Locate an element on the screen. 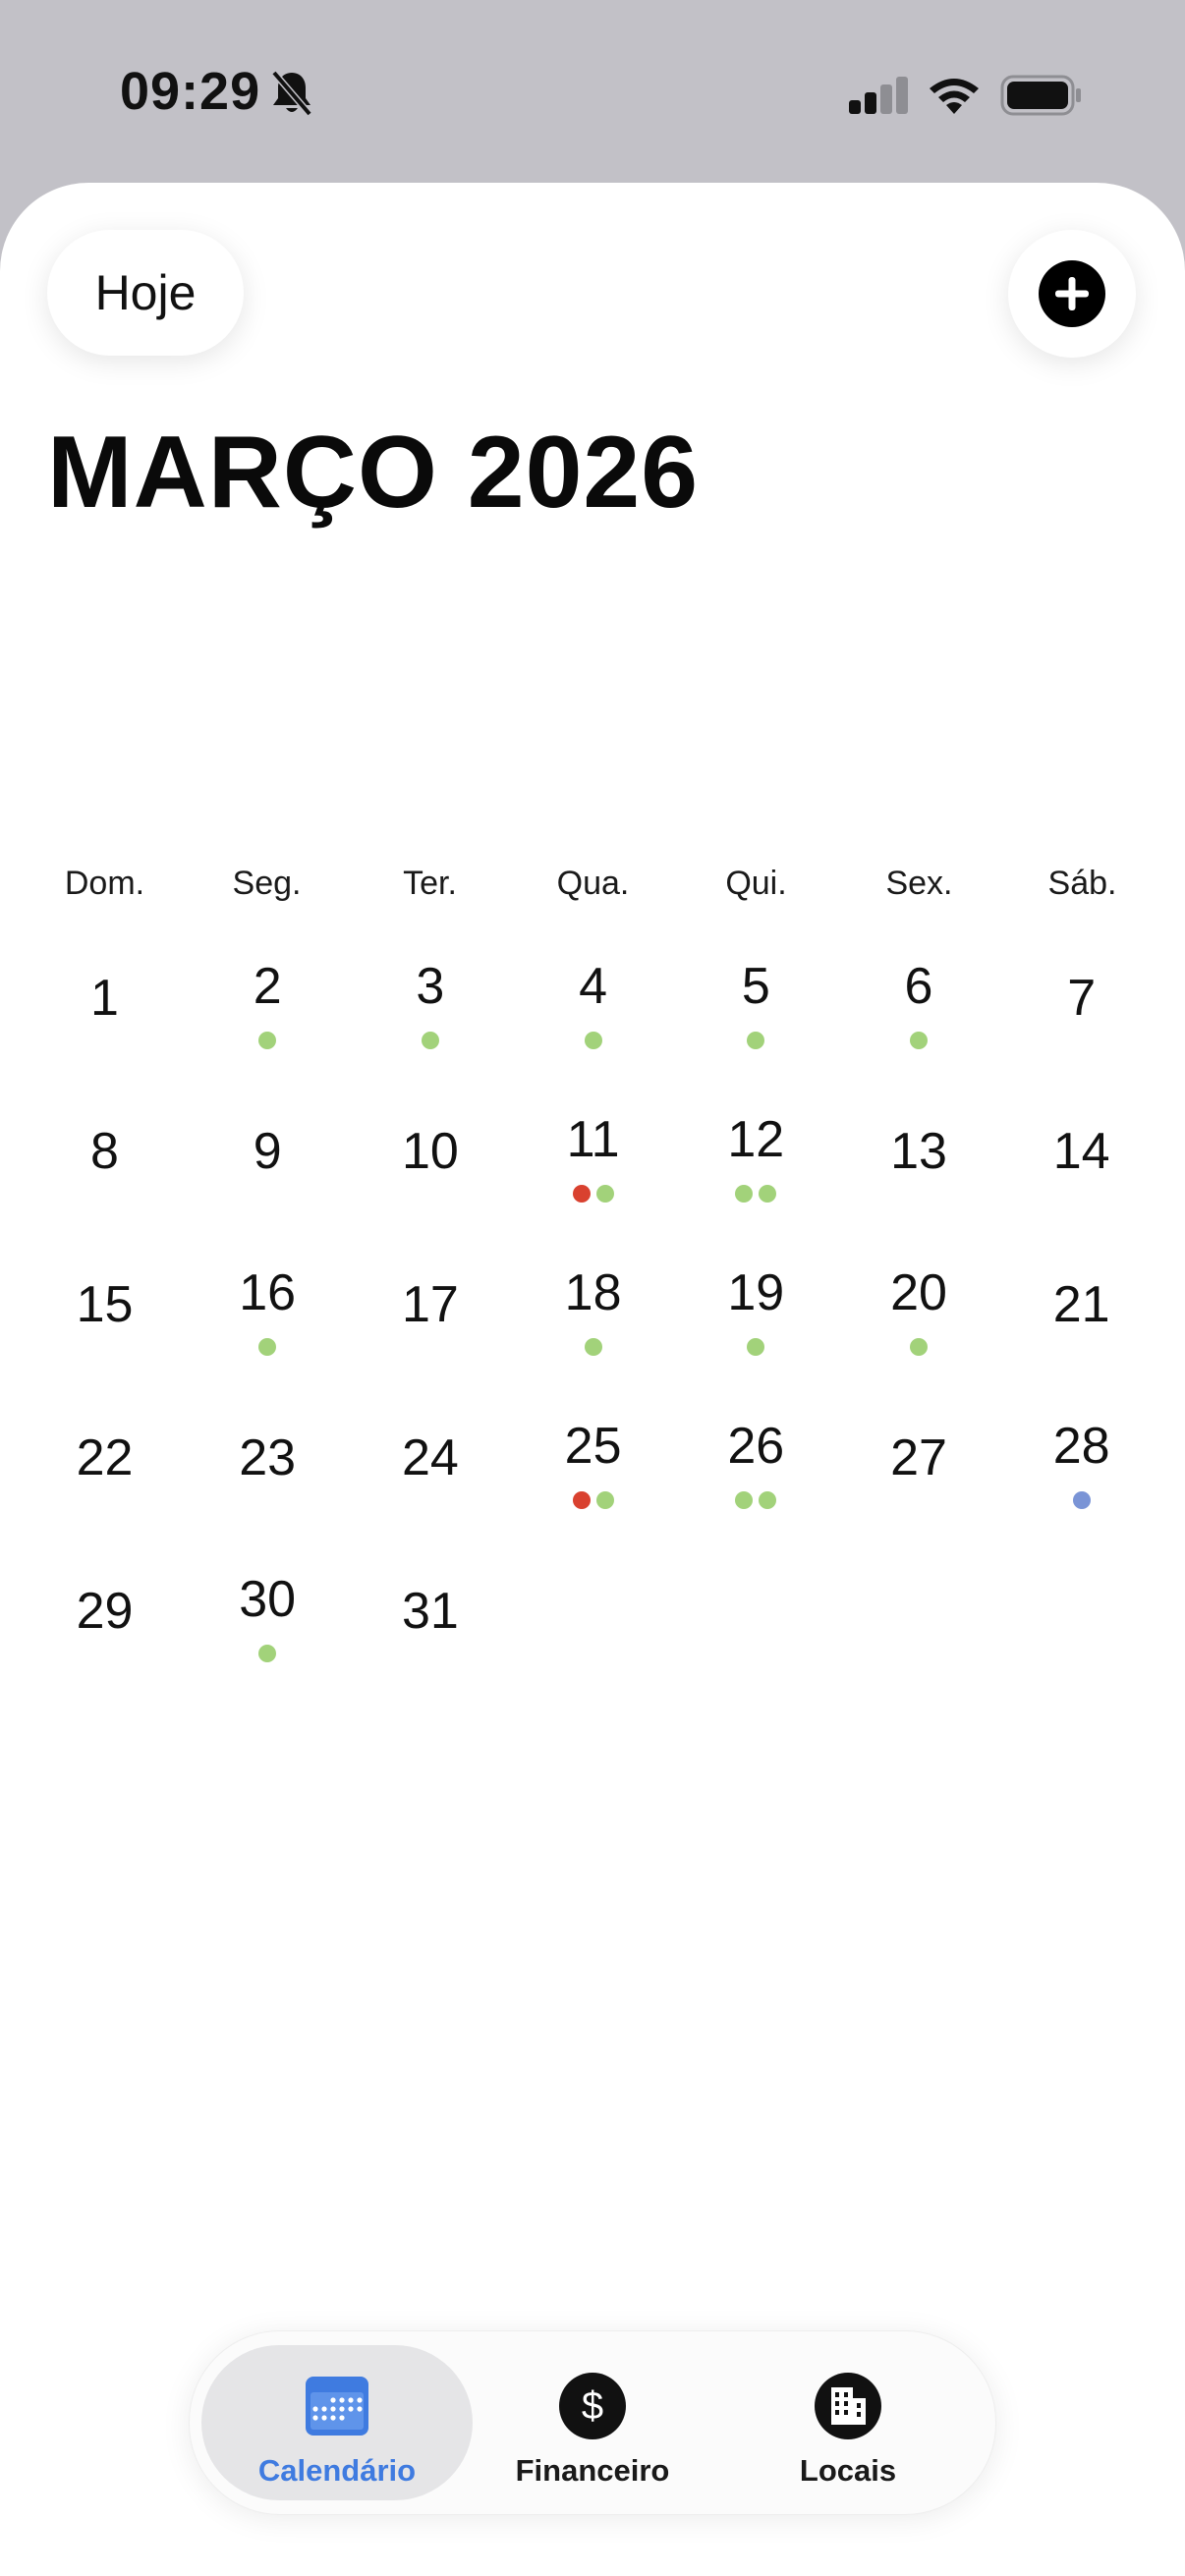  weekday-label: Dom. is located at coordinates (105, 883).